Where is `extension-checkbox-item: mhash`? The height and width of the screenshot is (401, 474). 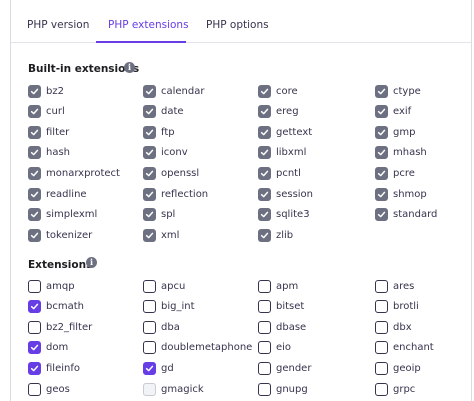 extension-checkbox-item: mhash is located at coordinates (401, 153).